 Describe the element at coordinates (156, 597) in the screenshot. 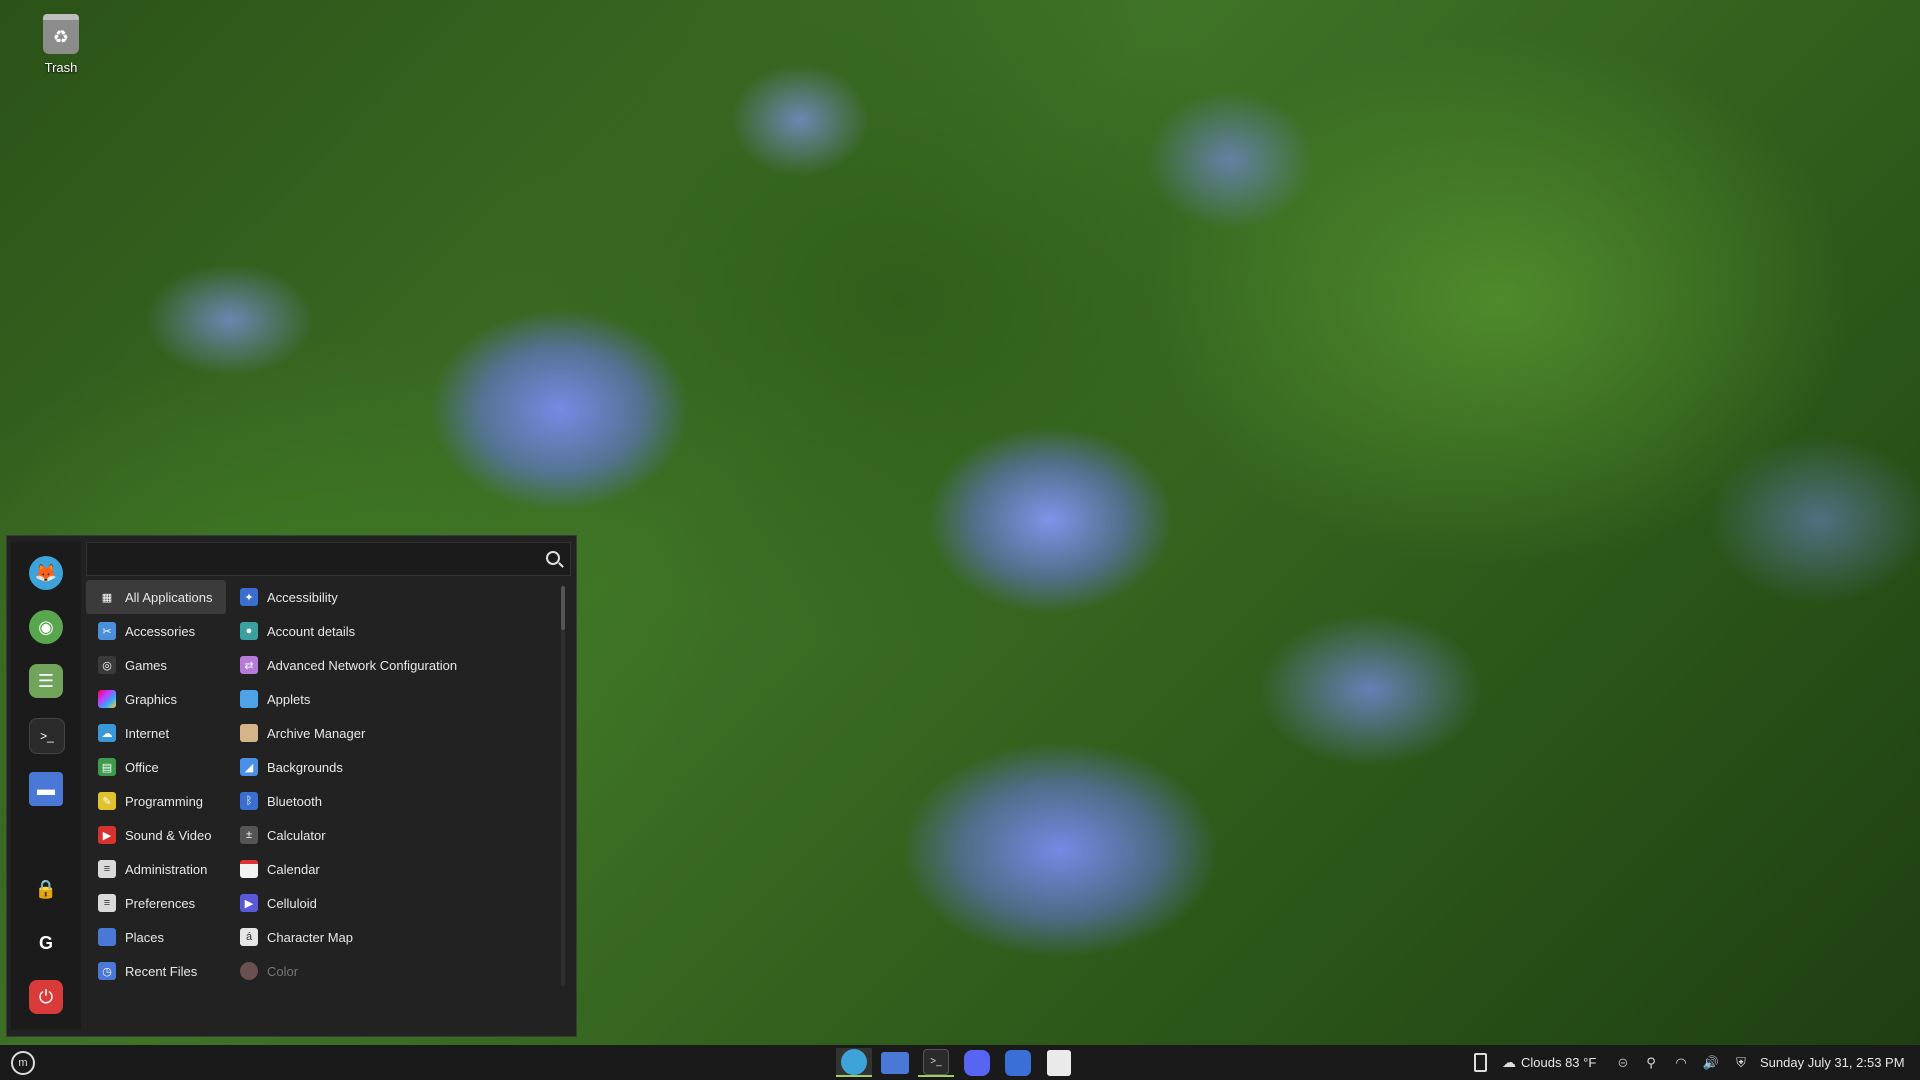

I see `category-all-applications: ▦ All Applications` at that location.